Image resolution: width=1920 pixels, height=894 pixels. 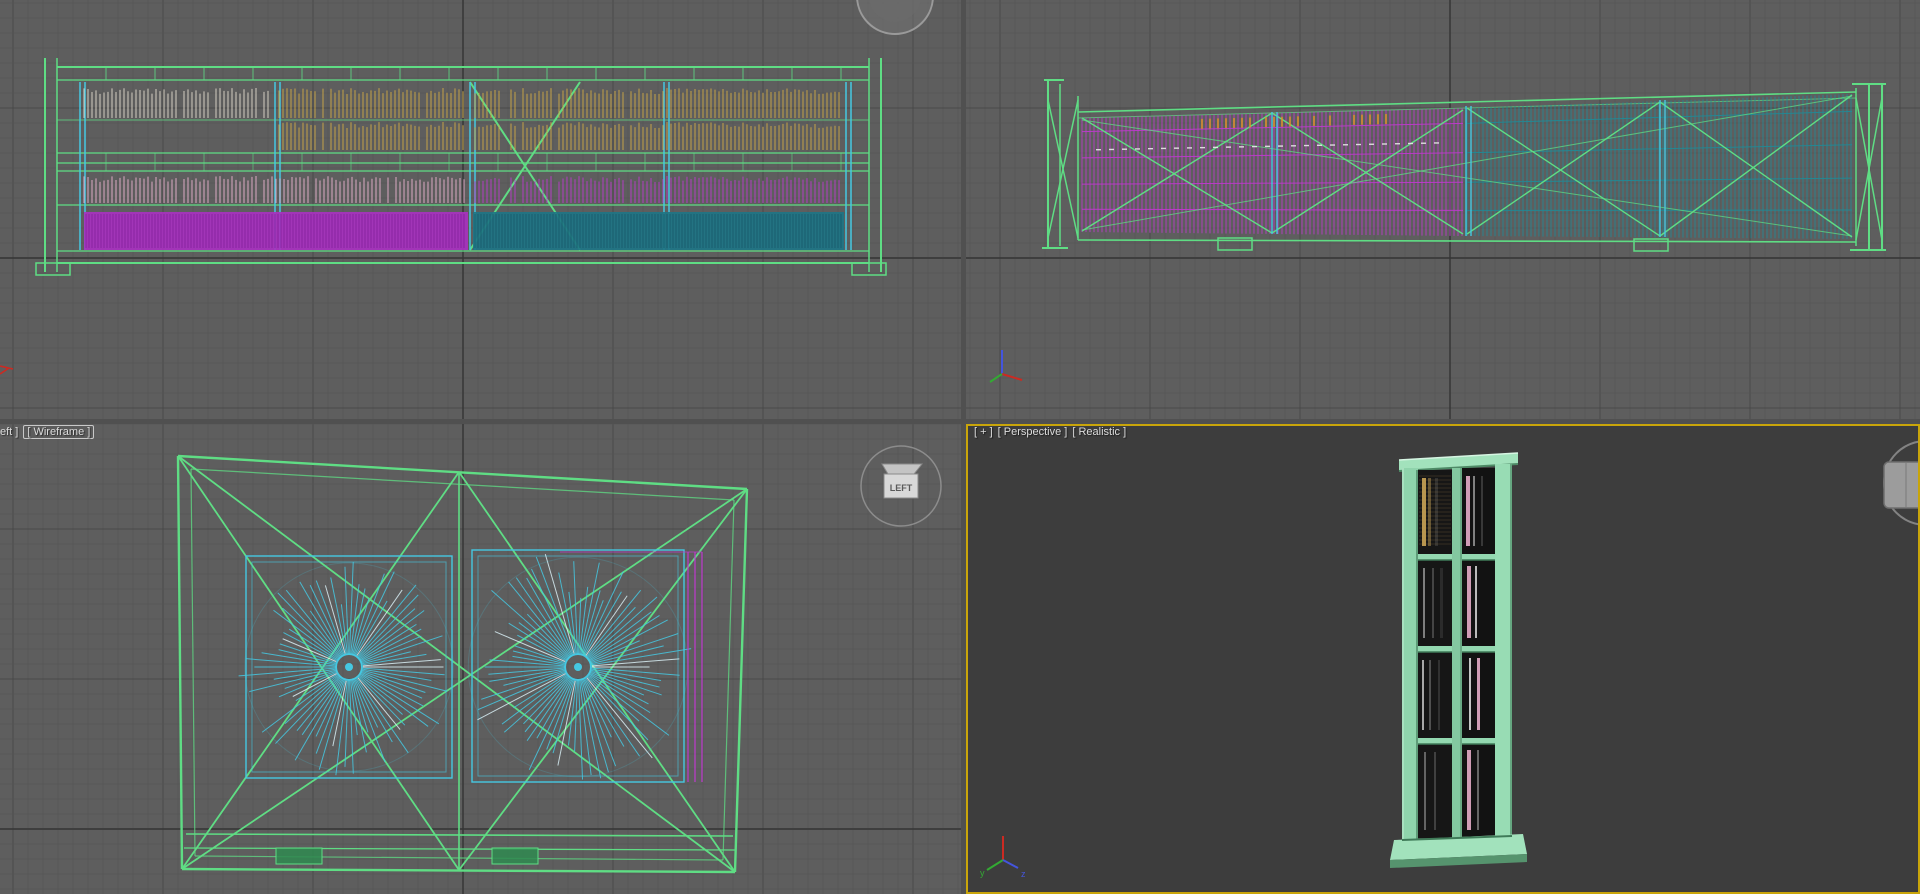 I want to click on viewport-label-perspective: [ + ] [ Perspective ] [ Realistic ], so click(x=1052, y=432).